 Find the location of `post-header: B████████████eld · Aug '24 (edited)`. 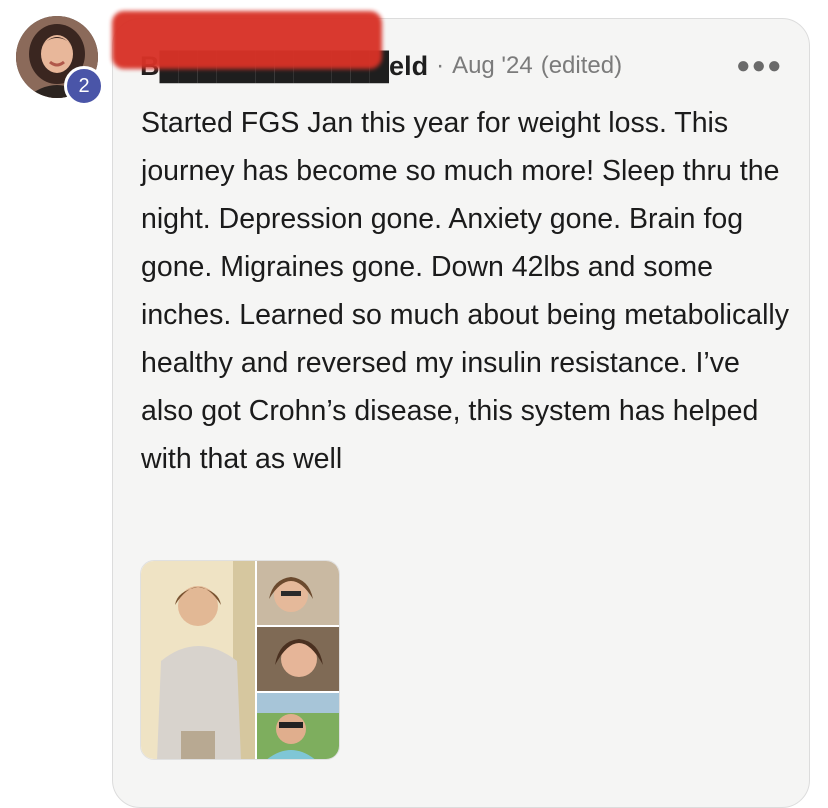

post-header: B████████████eld · Aug '24 (edited) is located at coordinates (367, 46).